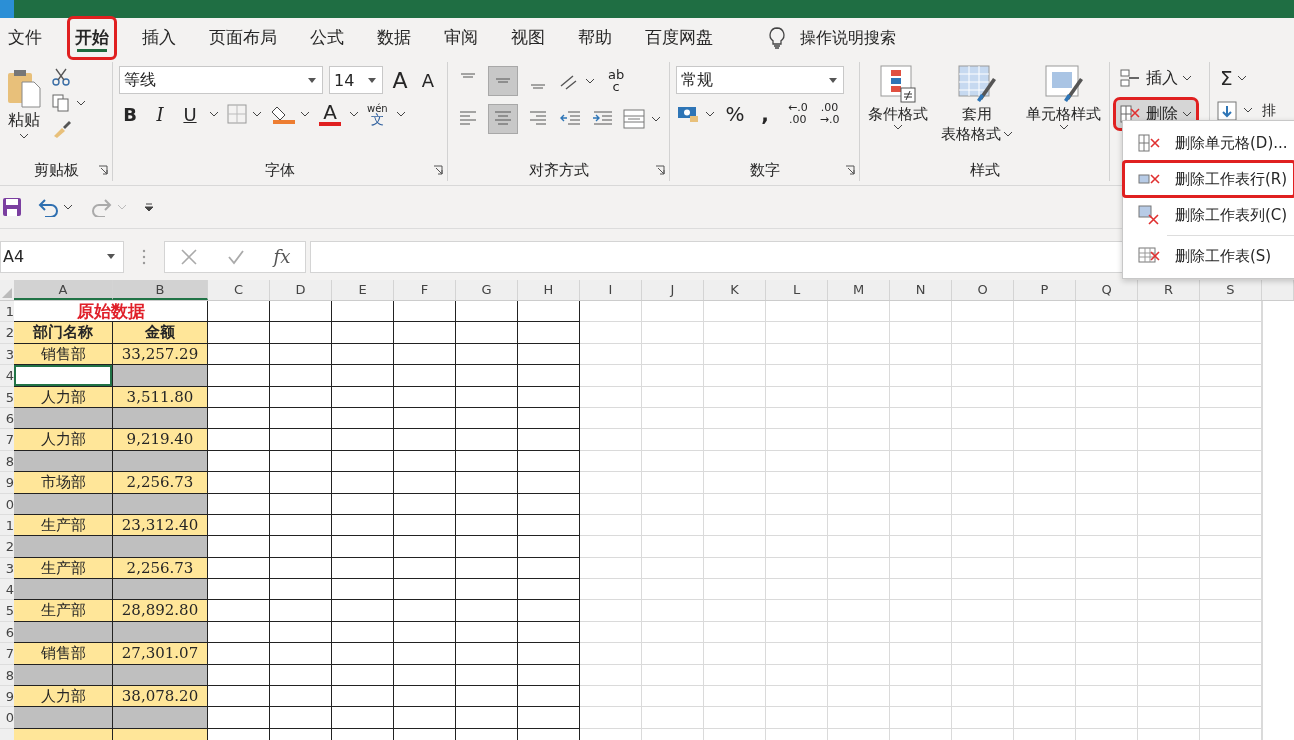  I want to click on ribbon-tab: 文件, so click(25, 38).